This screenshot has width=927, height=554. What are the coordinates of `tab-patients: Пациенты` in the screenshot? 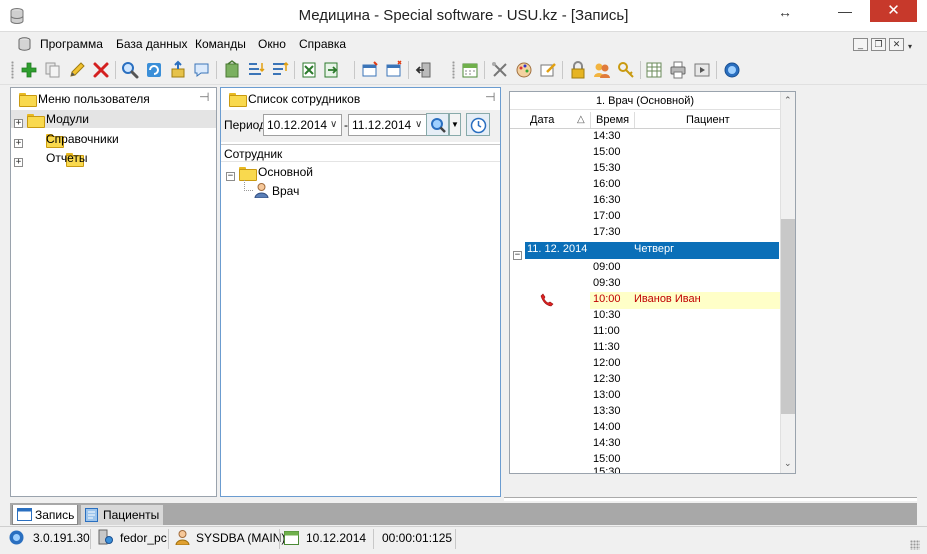 It's located at (122, 515).